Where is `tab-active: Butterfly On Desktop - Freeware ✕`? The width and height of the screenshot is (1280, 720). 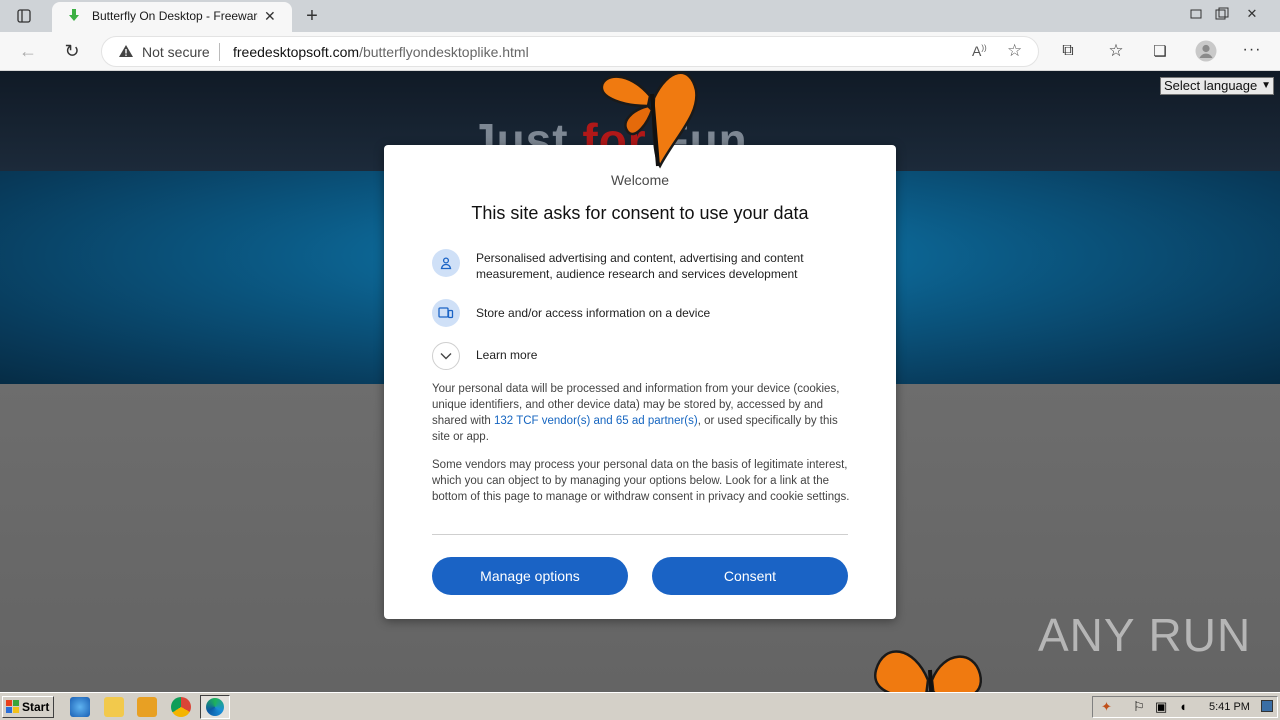
tab-active: Butterfly On Desktop - Freeware ✕ is located at coordinates (172, 17).